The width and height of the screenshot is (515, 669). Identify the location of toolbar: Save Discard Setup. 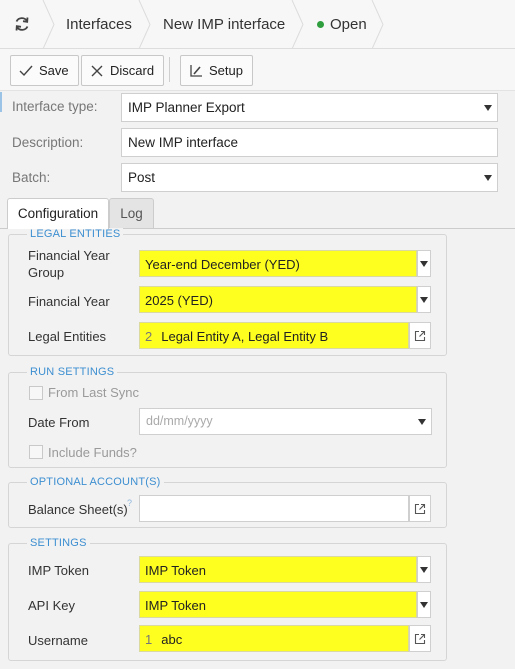
(257, 70).